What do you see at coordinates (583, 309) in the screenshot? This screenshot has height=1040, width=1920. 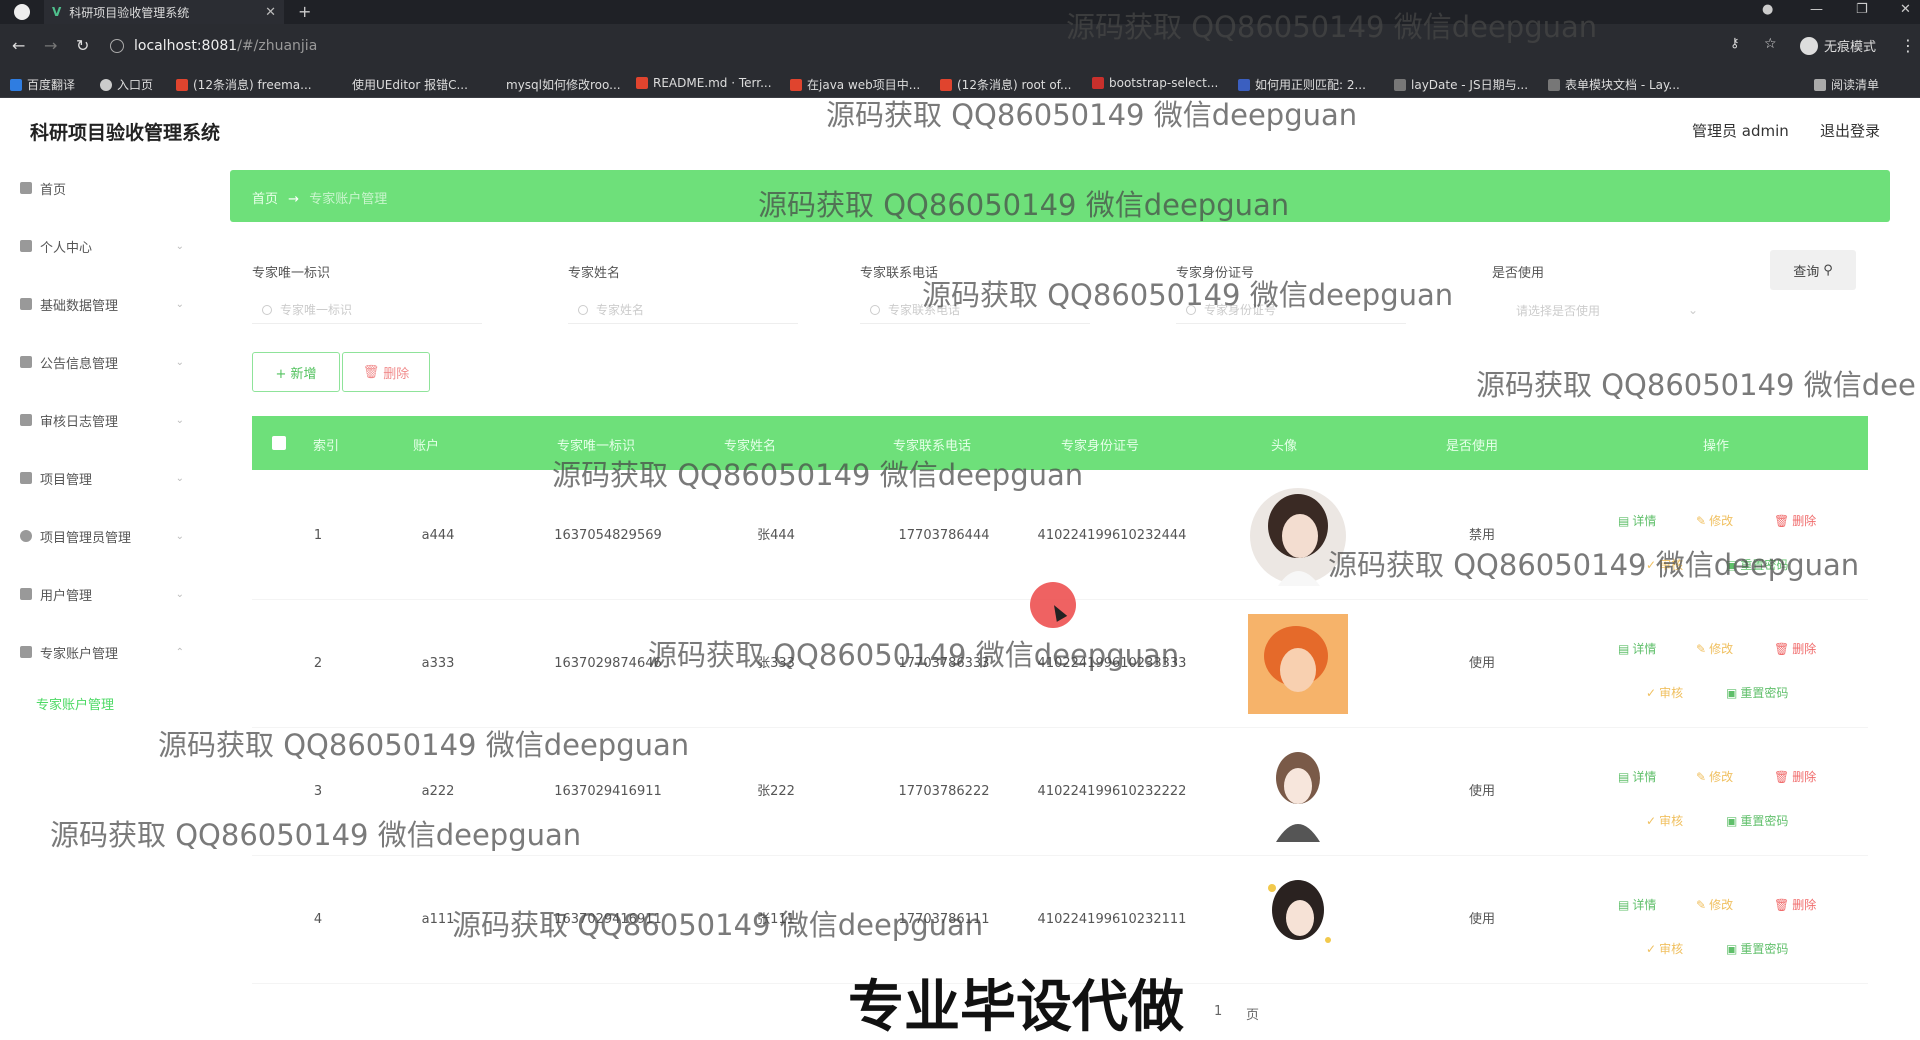 I see `search-icon` at bounding box center [583, 309].